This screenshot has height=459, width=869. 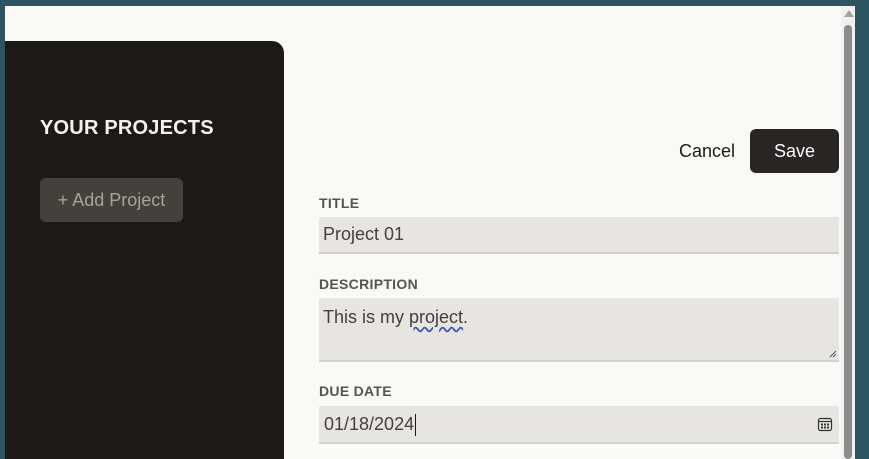 I want to click on title-label: TITLE, so click(x=339, y=203).